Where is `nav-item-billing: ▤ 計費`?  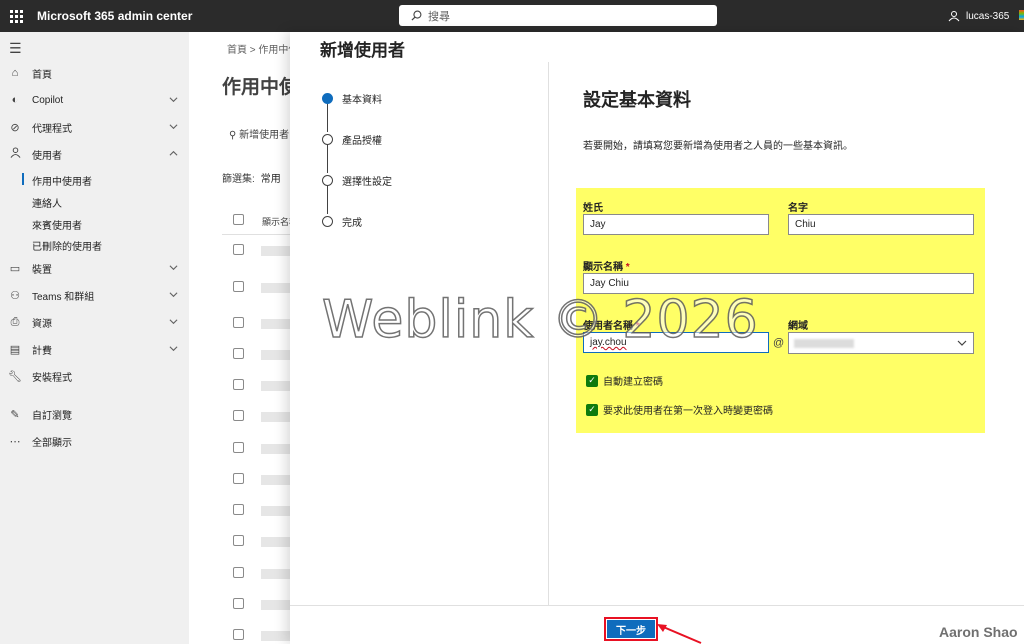
nav-item-billing: ▤ 計費 is located at coordinates (94, 349).